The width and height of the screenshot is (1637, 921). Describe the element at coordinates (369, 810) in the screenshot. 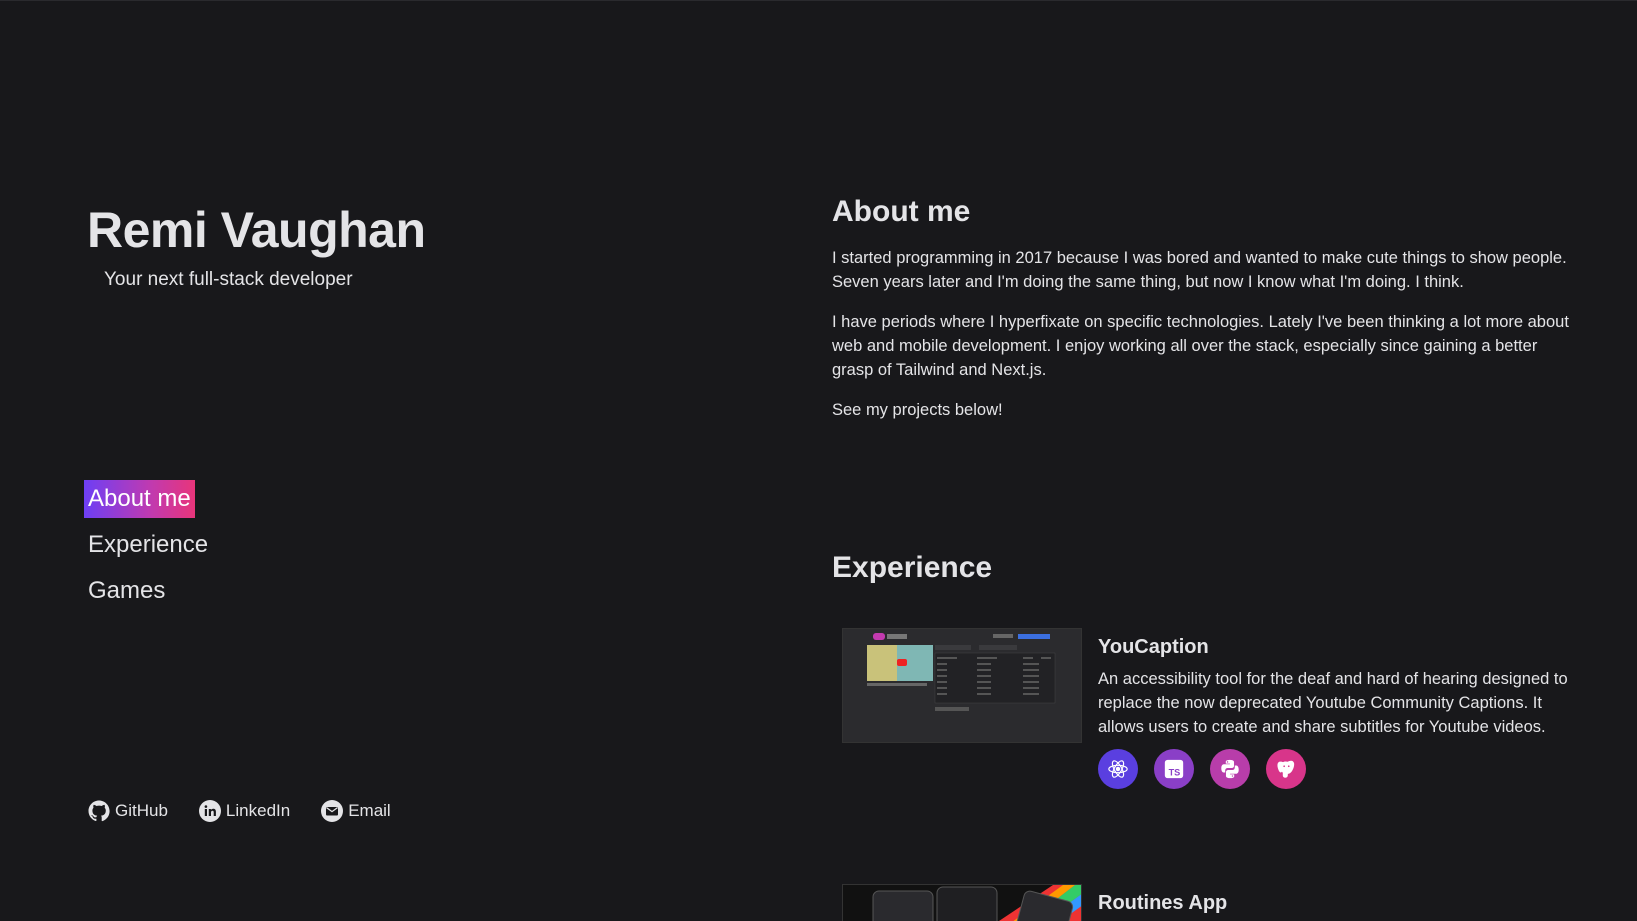

I see `email-label: Email` at that location.